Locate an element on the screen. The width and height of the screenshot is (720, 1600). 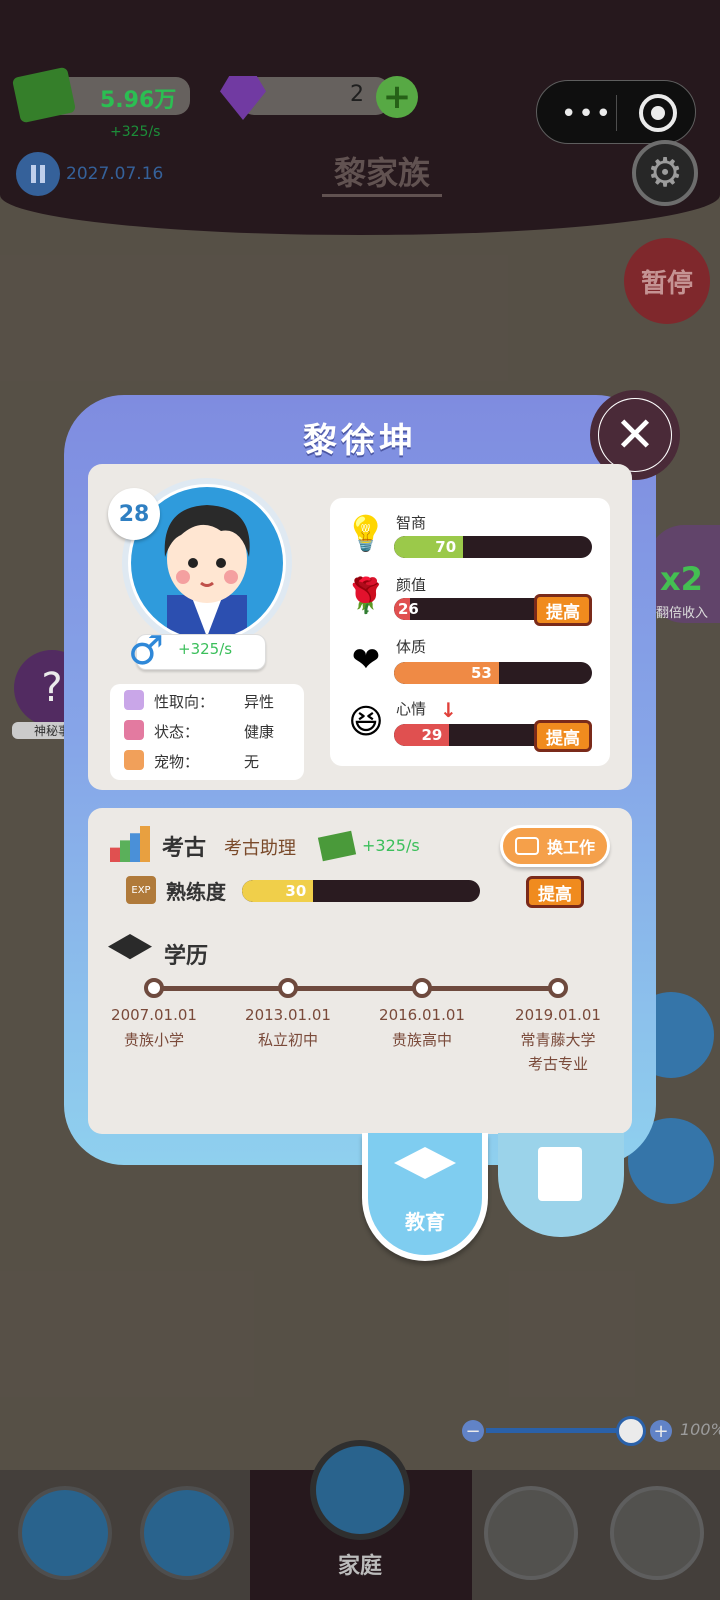
close-icon: ✕ is located at coordinates (635, 435).